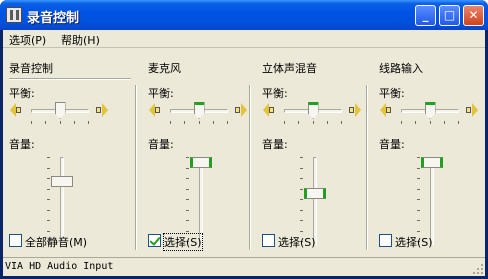  Describe the element at coordinates (401, 68) in the screenshot. I see `section-title: 线路输入` at that location.